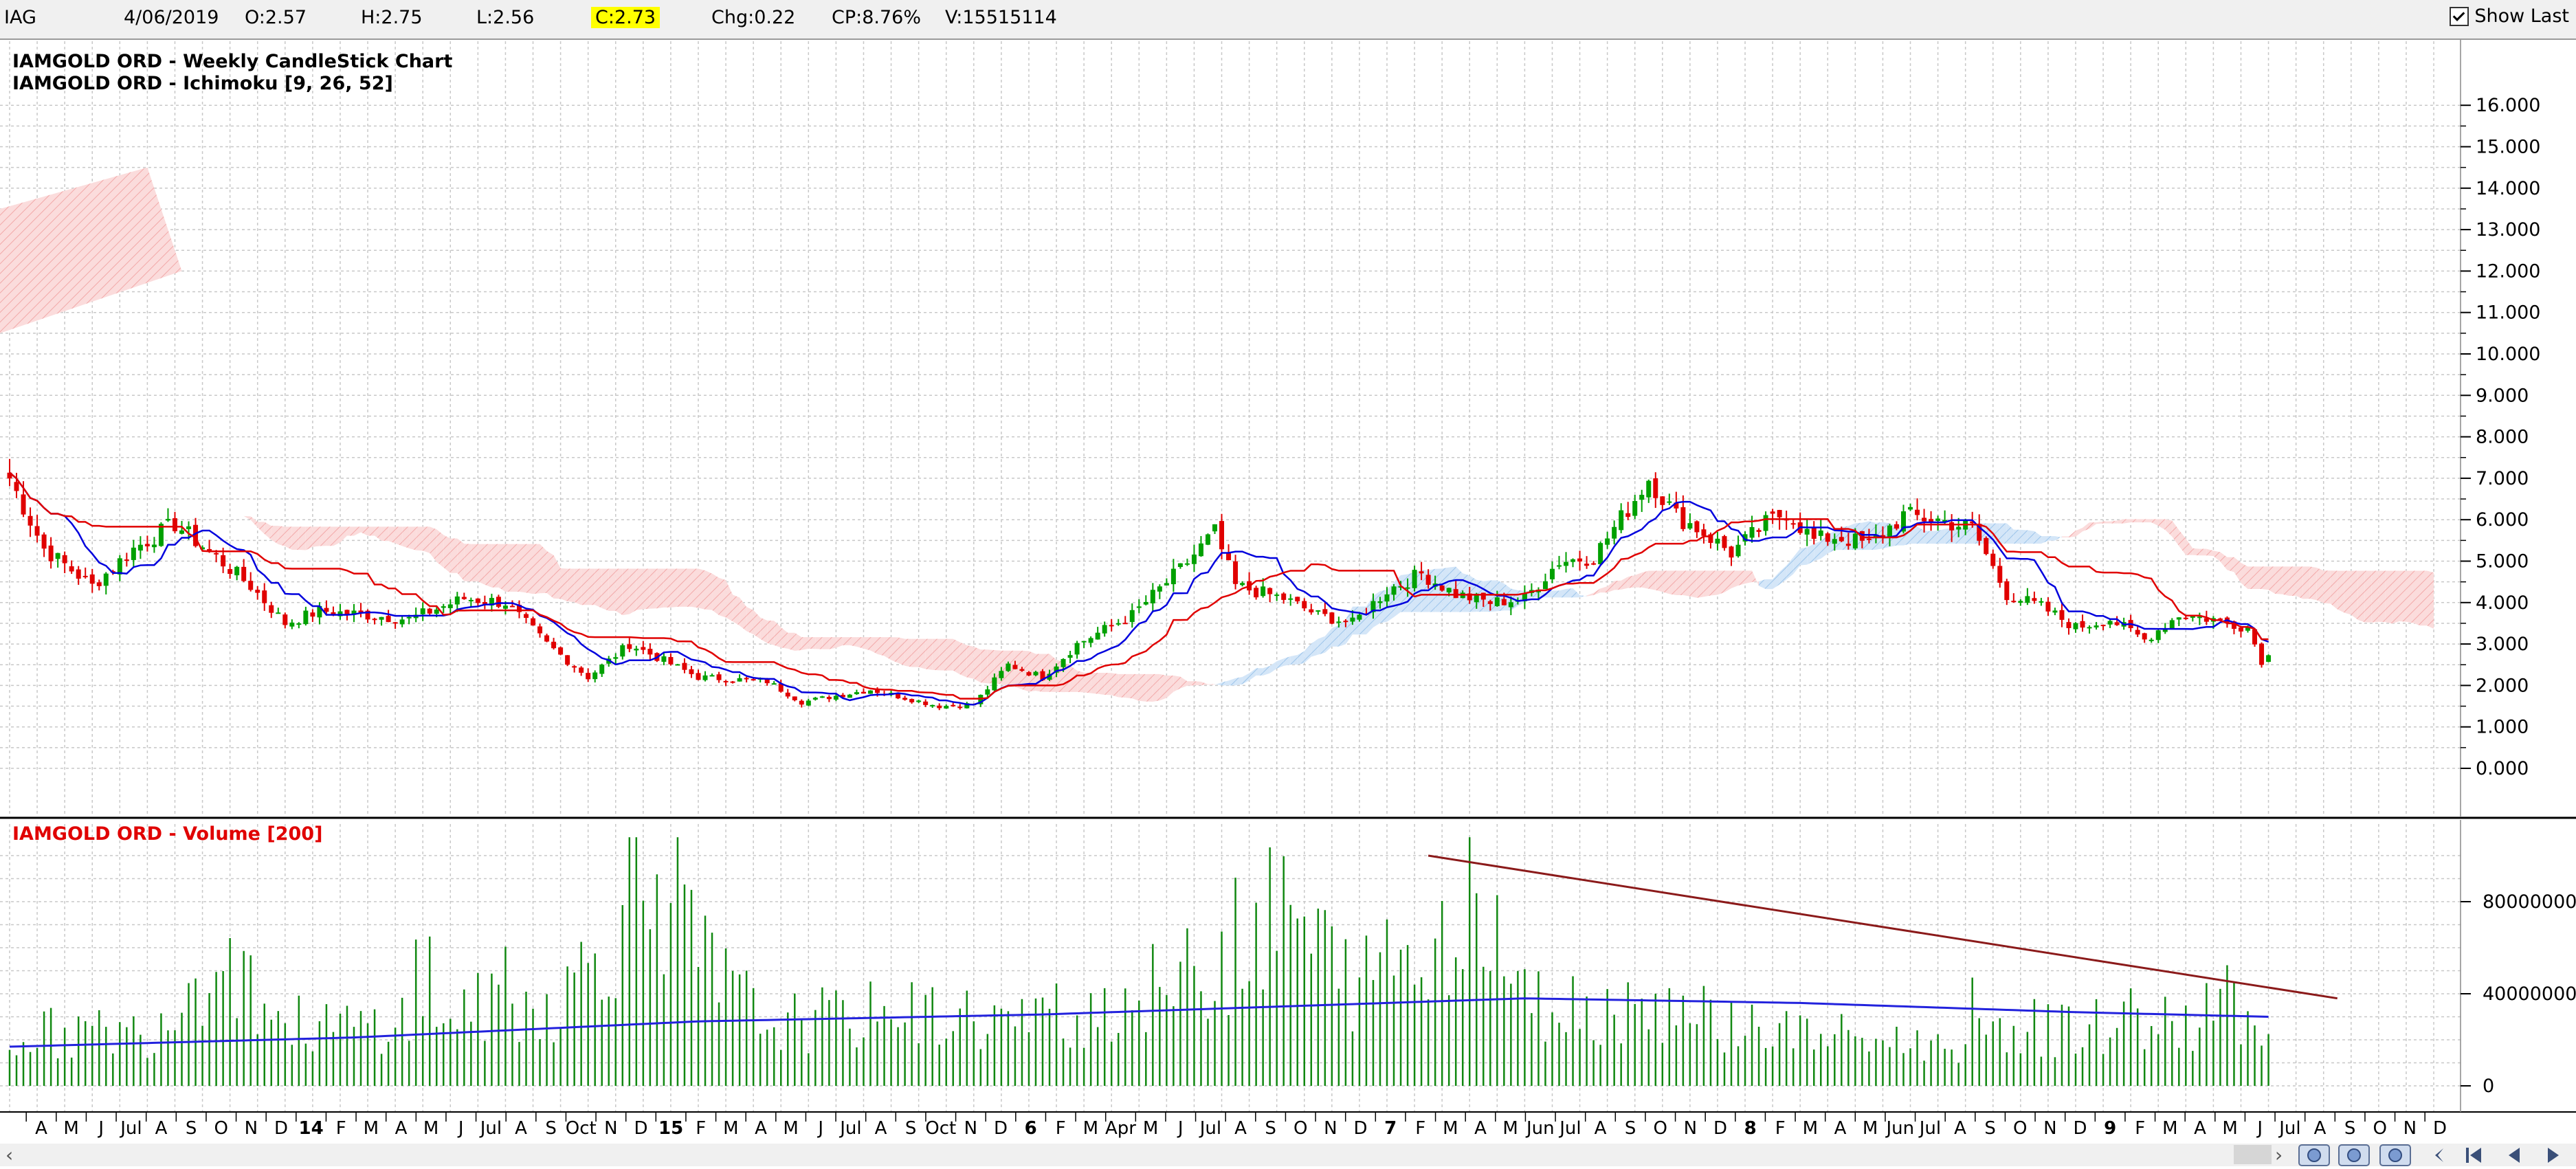 The height and width of the screenshot is (1169, 2576). What do you see at coordinates (2314, 1155) in the screenshot?
I see `zoom-in-icon` at bounding box center [2314, 1155].